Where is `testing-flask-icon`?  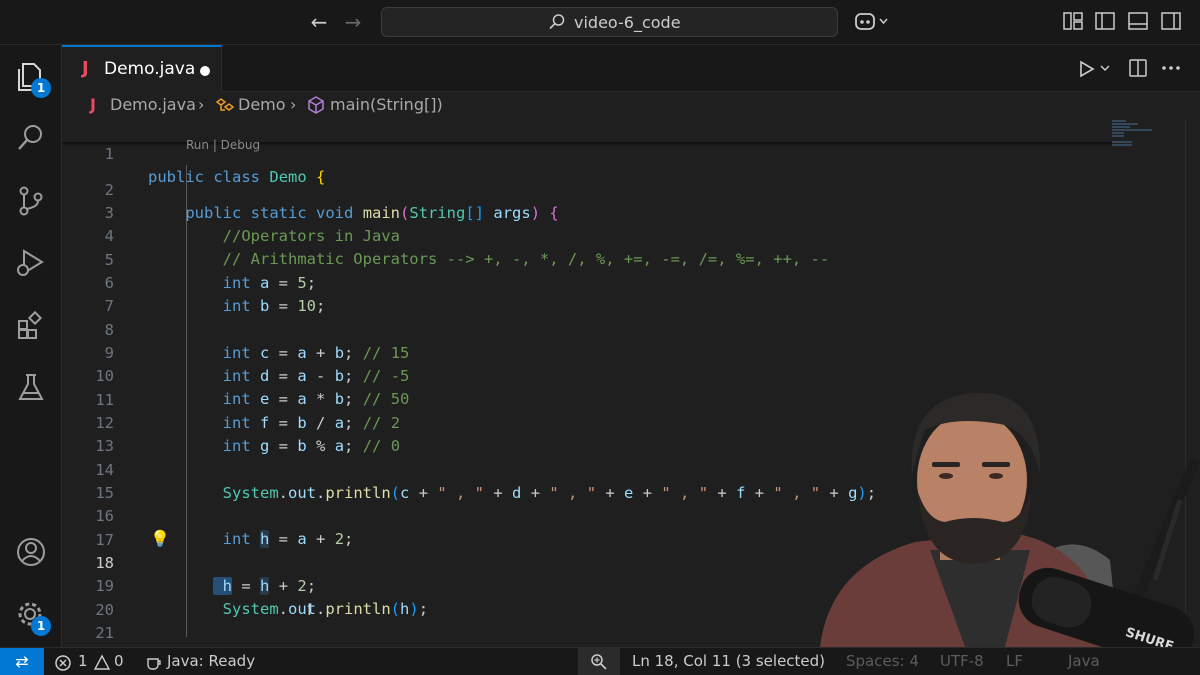 testing-flask-icon is located at coordinates (31, 388).